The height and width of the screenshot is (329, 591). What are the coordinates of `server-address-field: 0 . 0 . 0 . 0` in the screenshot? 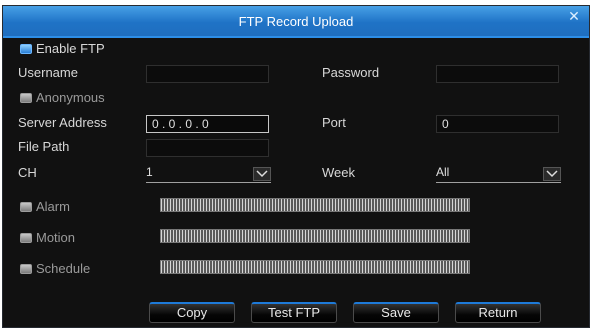 It's located at (207, 124).